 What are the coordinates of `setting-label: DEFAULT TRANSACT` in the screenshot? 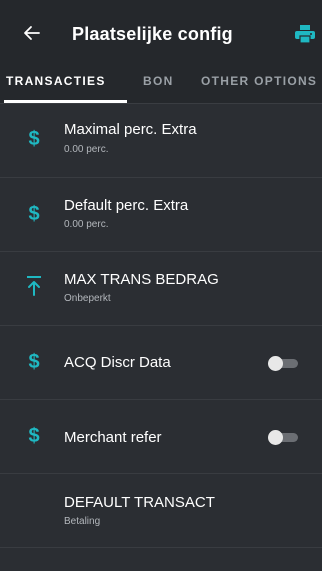 It's located at (139, 502).